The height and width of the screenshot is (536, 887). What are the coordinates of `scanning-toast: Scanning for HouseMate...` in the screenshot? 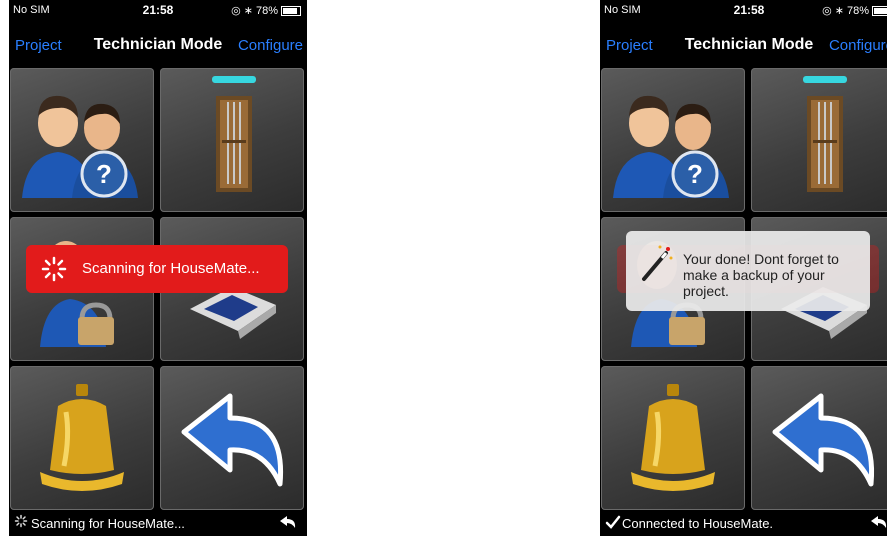 It's located at (157, 269).